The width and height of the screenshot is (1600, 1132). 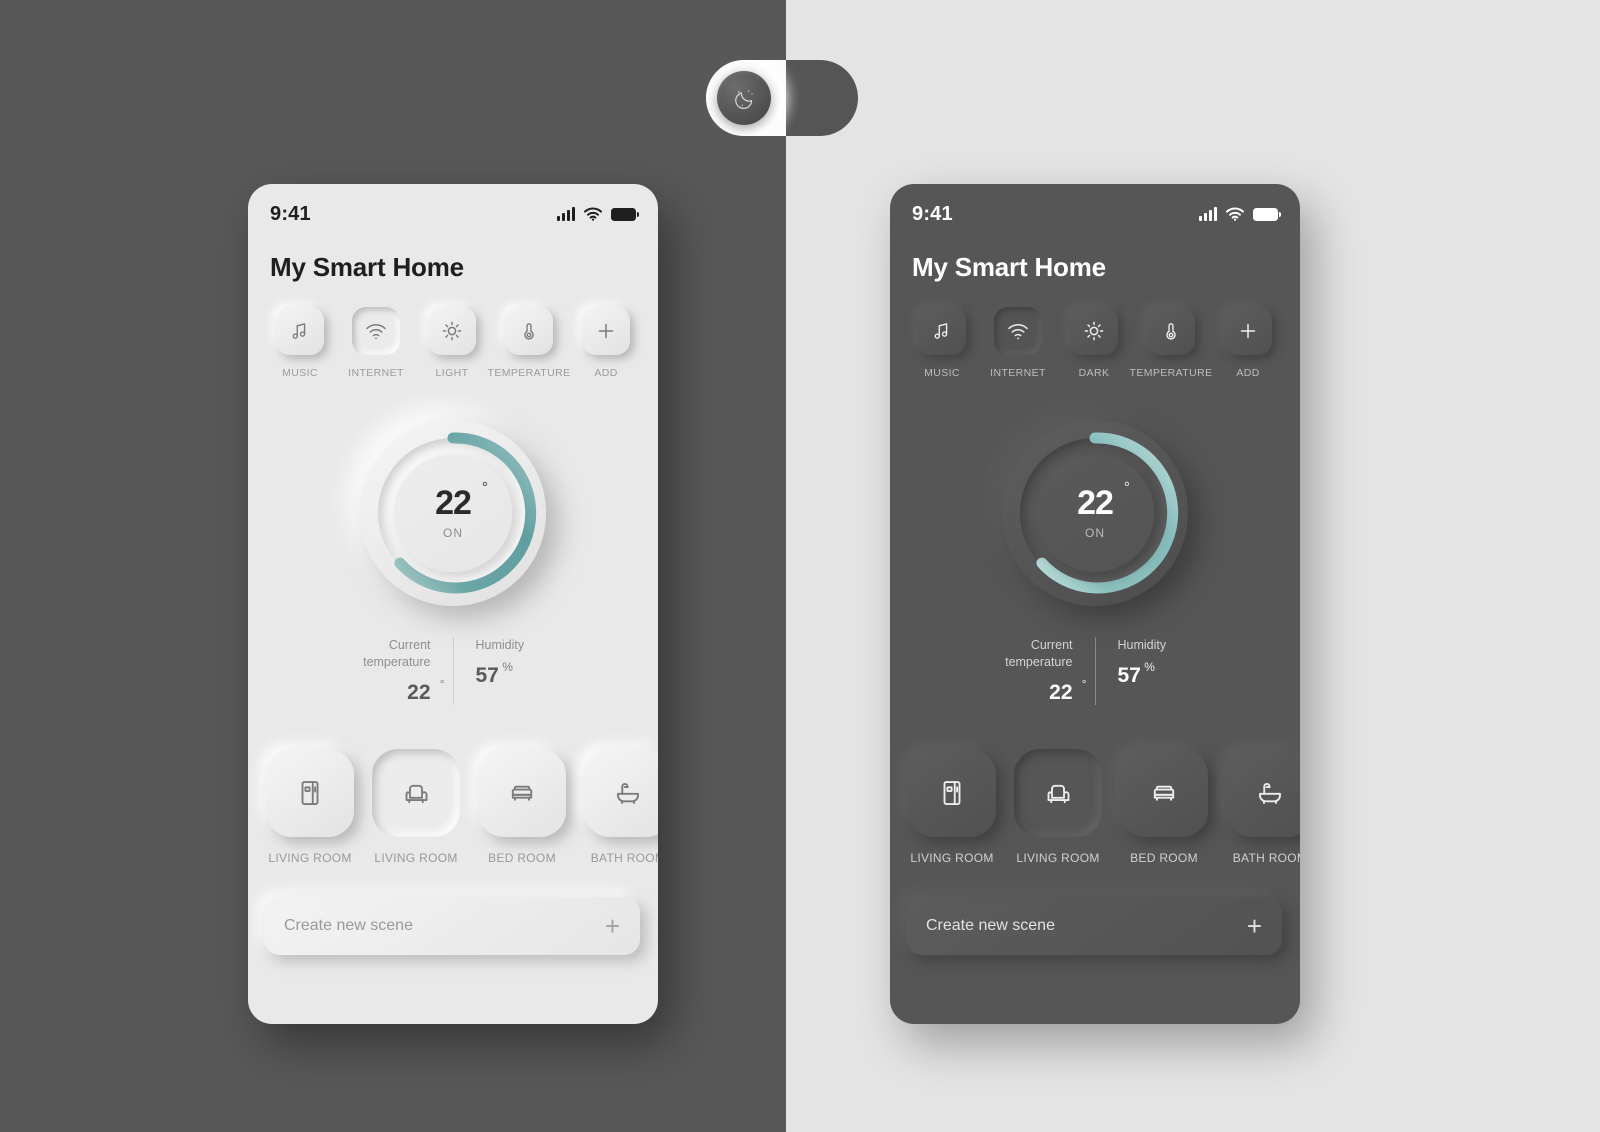 I want to click on quick-actions-row: MUSIC INTERNET LIGHT TEMPERATURE ADD, so click(x=453, y=331).